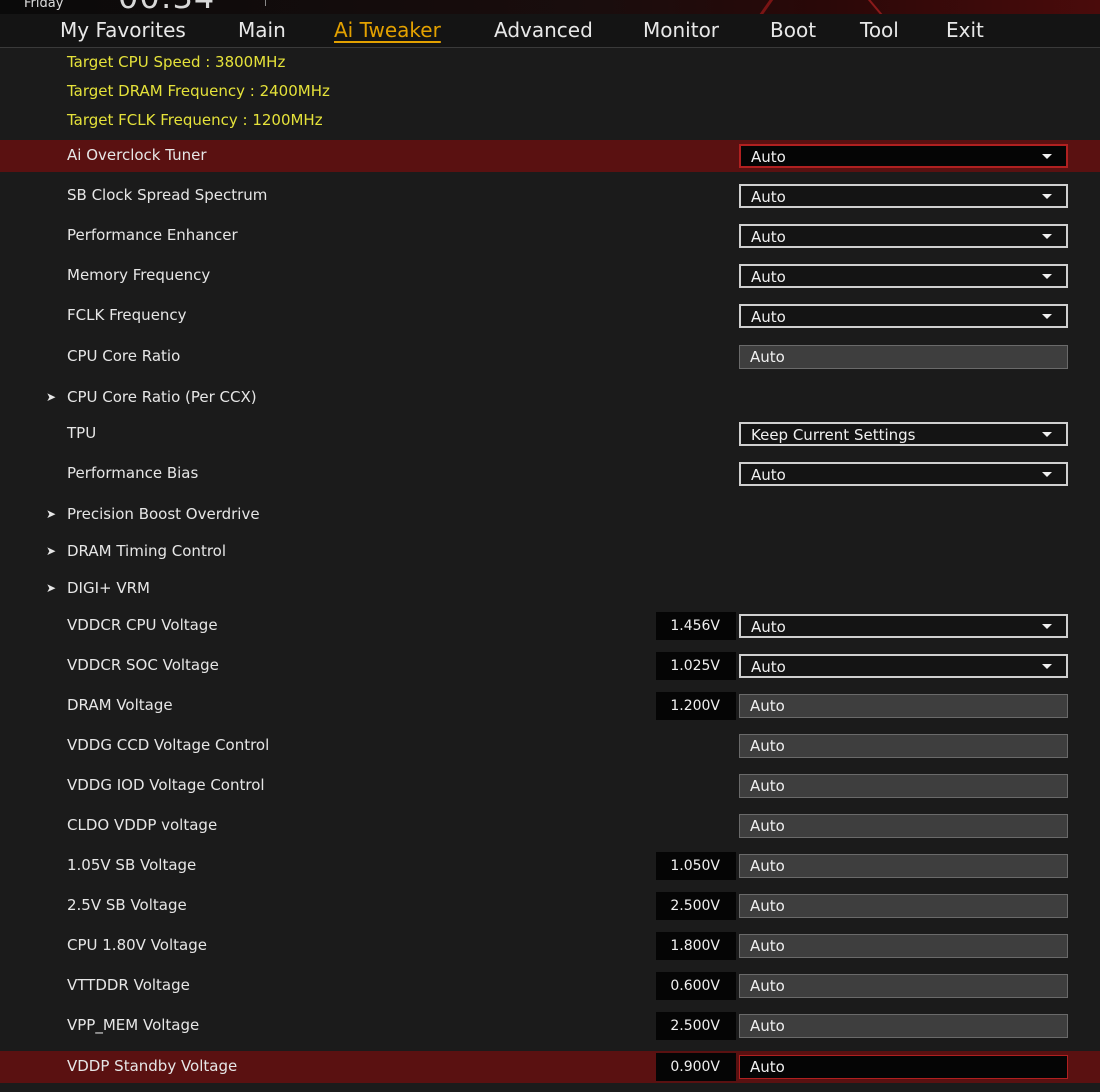  Describe the element at coordinates (133, 1025) in the screenshot. I see `setting-label: VPP_MEM Voltage` at that location.